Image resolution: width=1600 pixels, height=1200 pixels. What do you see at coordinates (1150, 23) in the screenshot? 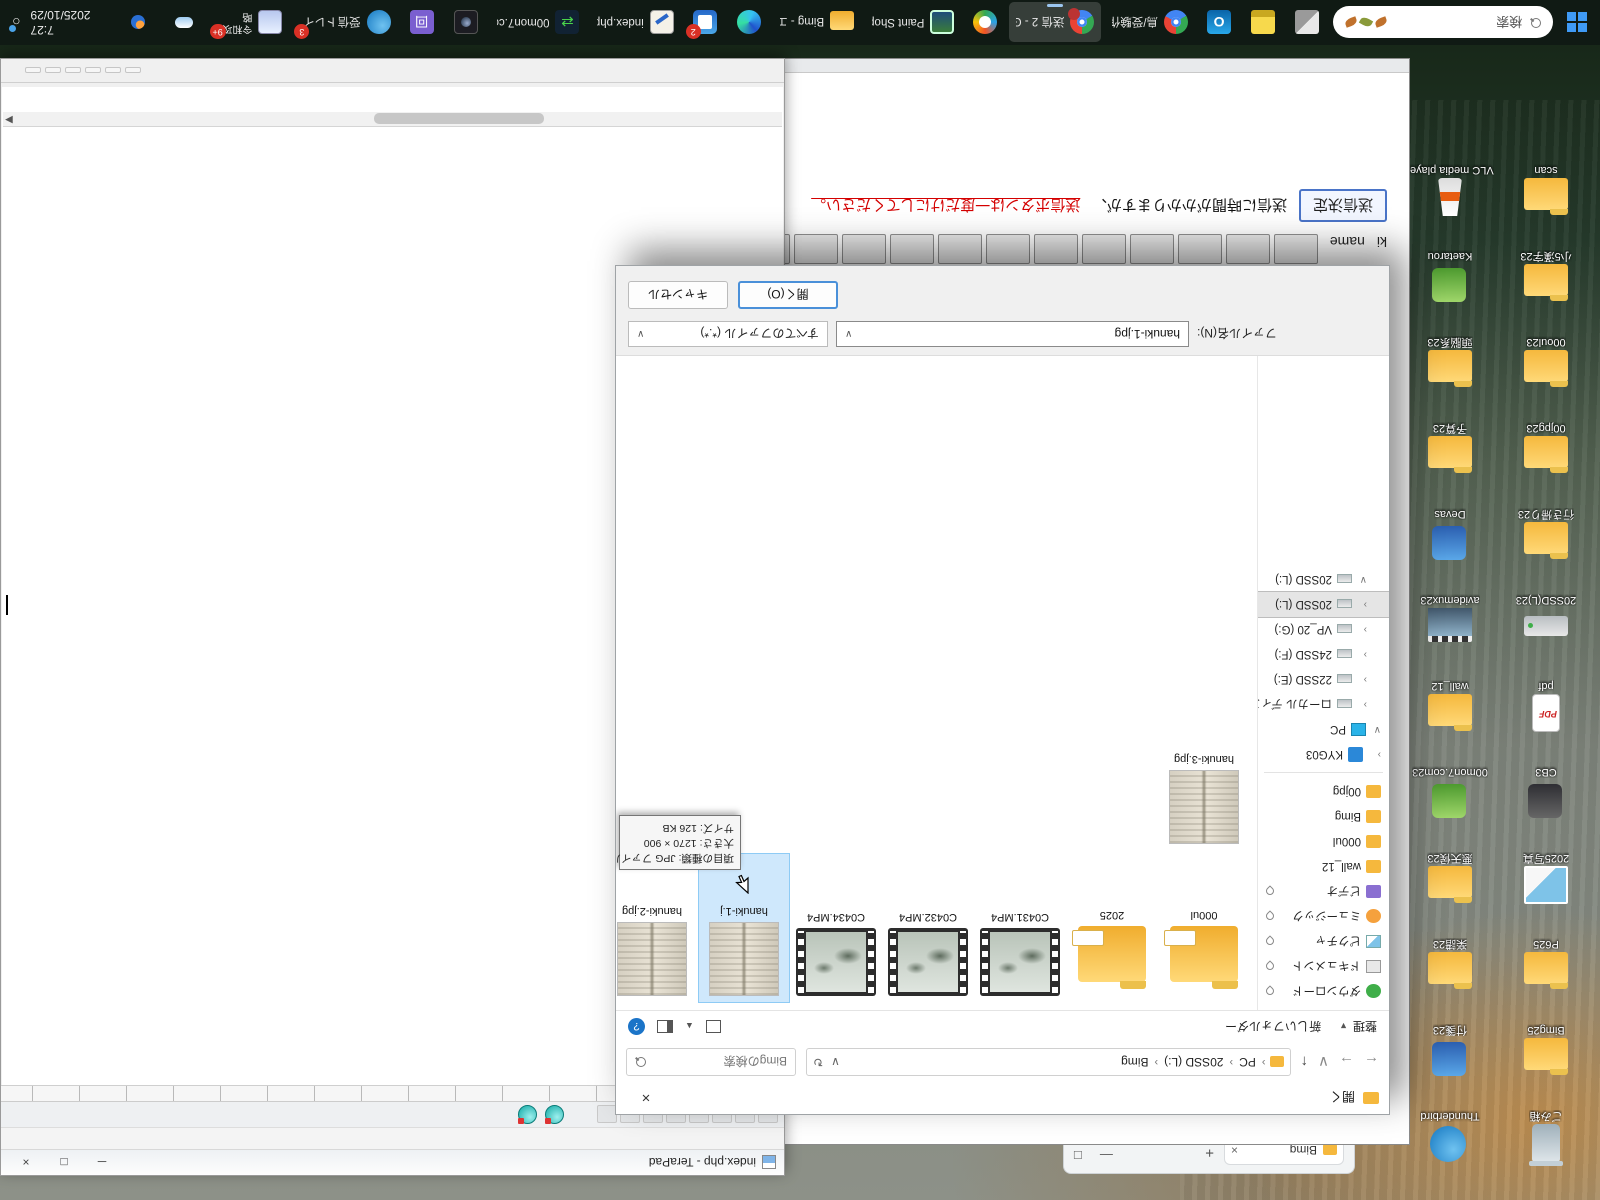
I see `taskbar-app-button: 鳥/受験作` at bounding box center [1150, 23].